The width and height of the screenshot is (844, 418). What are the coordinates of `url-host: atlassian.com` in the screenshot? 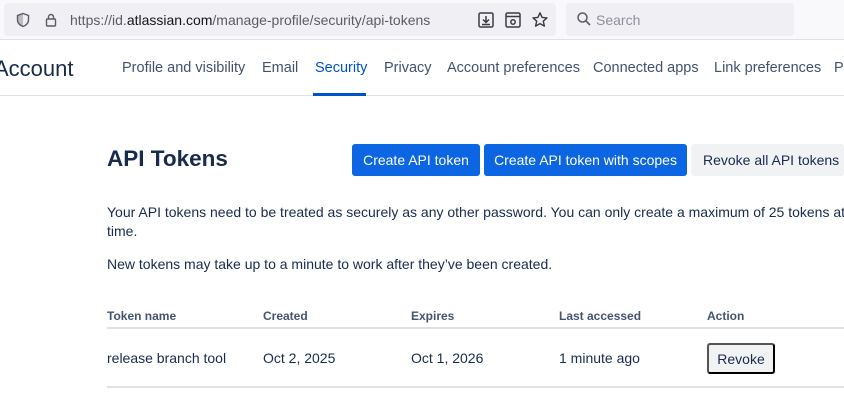 It's located at (169, 20).